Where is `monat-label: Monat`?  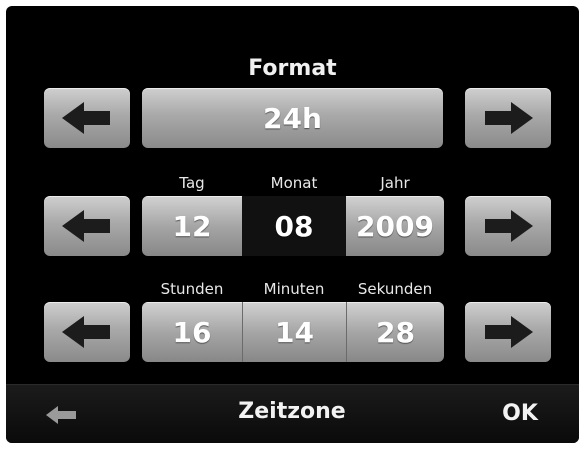
monat-label: Monat is located at coordinates (294, 183).